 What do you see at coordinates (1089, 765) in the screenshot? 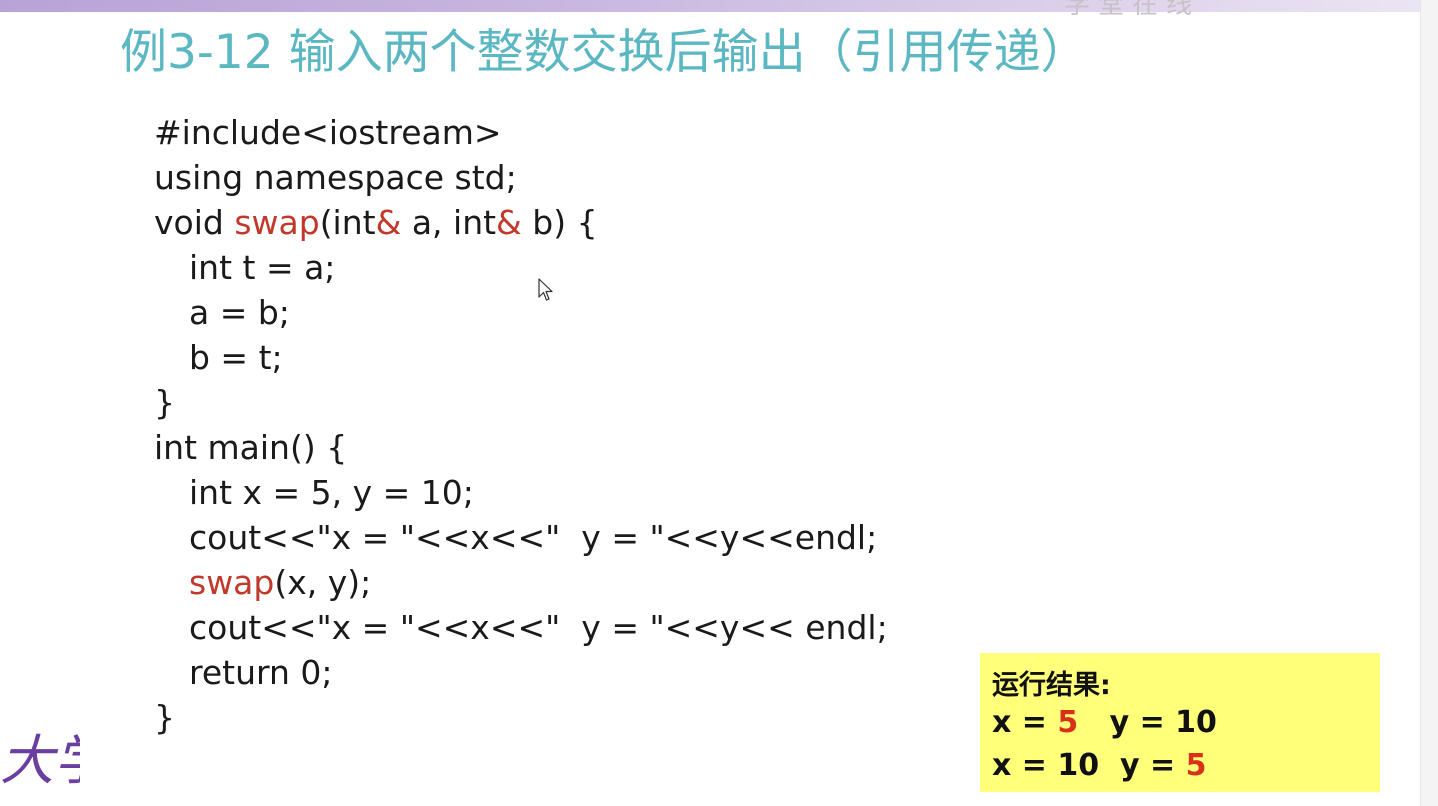
I see `result-token: x = 10 y =` at bounding box center [1089, 765].